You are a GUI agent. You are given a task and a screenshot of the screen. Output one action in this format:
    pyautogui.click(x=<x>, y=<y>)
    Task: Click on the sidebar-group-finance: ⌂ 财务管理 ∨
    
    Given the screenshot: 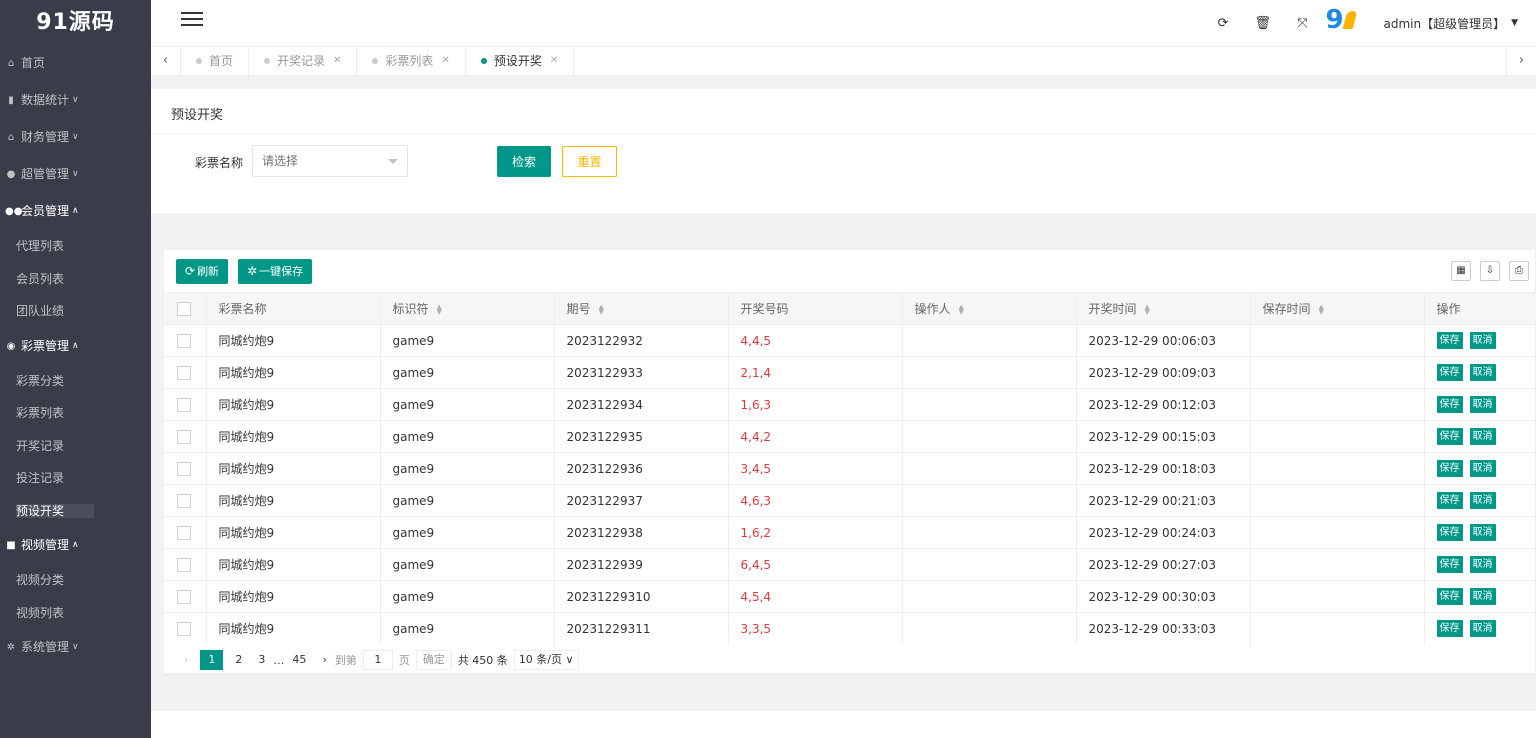 What is the action you would take?
    pyautogui.click(x=75, y=137)
    